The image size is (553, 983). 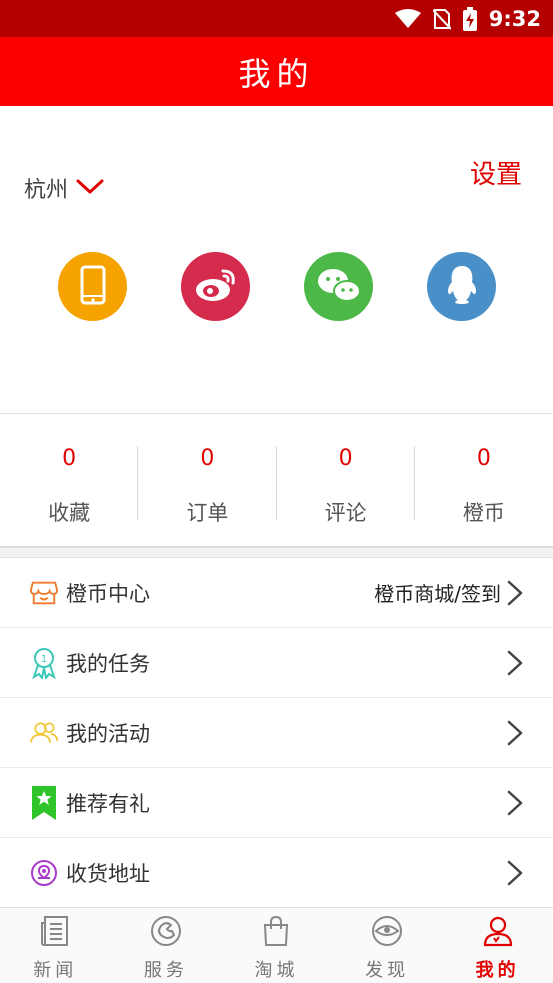 I want to click on shopping-bag-icon, so click(x=276, y=933).